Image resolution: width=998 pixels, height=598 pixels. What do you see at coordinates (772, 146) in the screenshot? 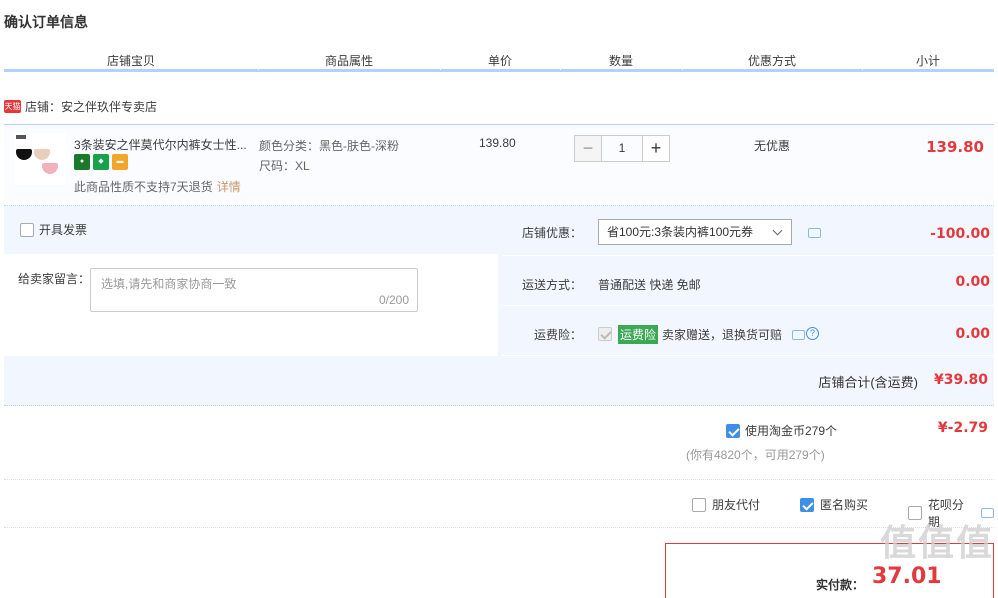
I see `discount-method: 无优惠` at bounding box center [772, 146].